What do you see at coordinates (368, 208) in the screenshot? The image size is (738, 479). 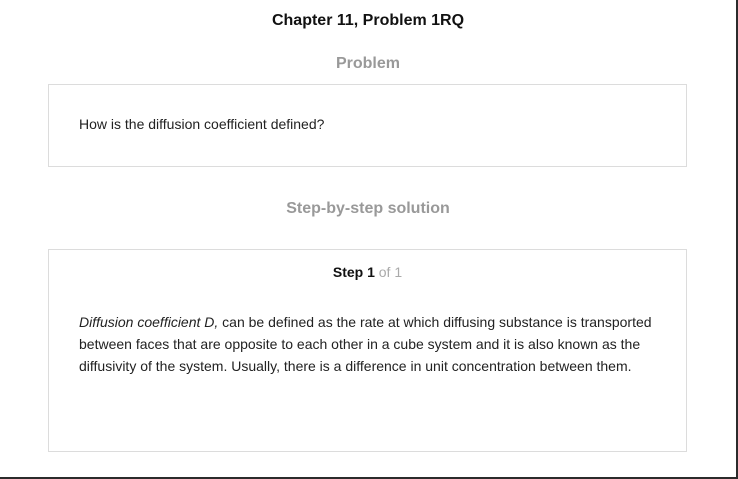 I see `solution-heading: Step-by-step solution` at bounding box center [368, 208].